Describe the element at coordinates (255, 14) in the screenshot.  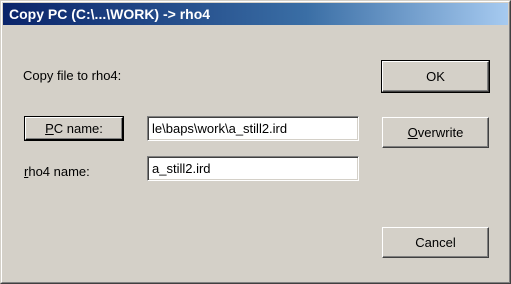
I see `dialog-title: Copy PC (C:\...\WORK) -> rho4` at that location.